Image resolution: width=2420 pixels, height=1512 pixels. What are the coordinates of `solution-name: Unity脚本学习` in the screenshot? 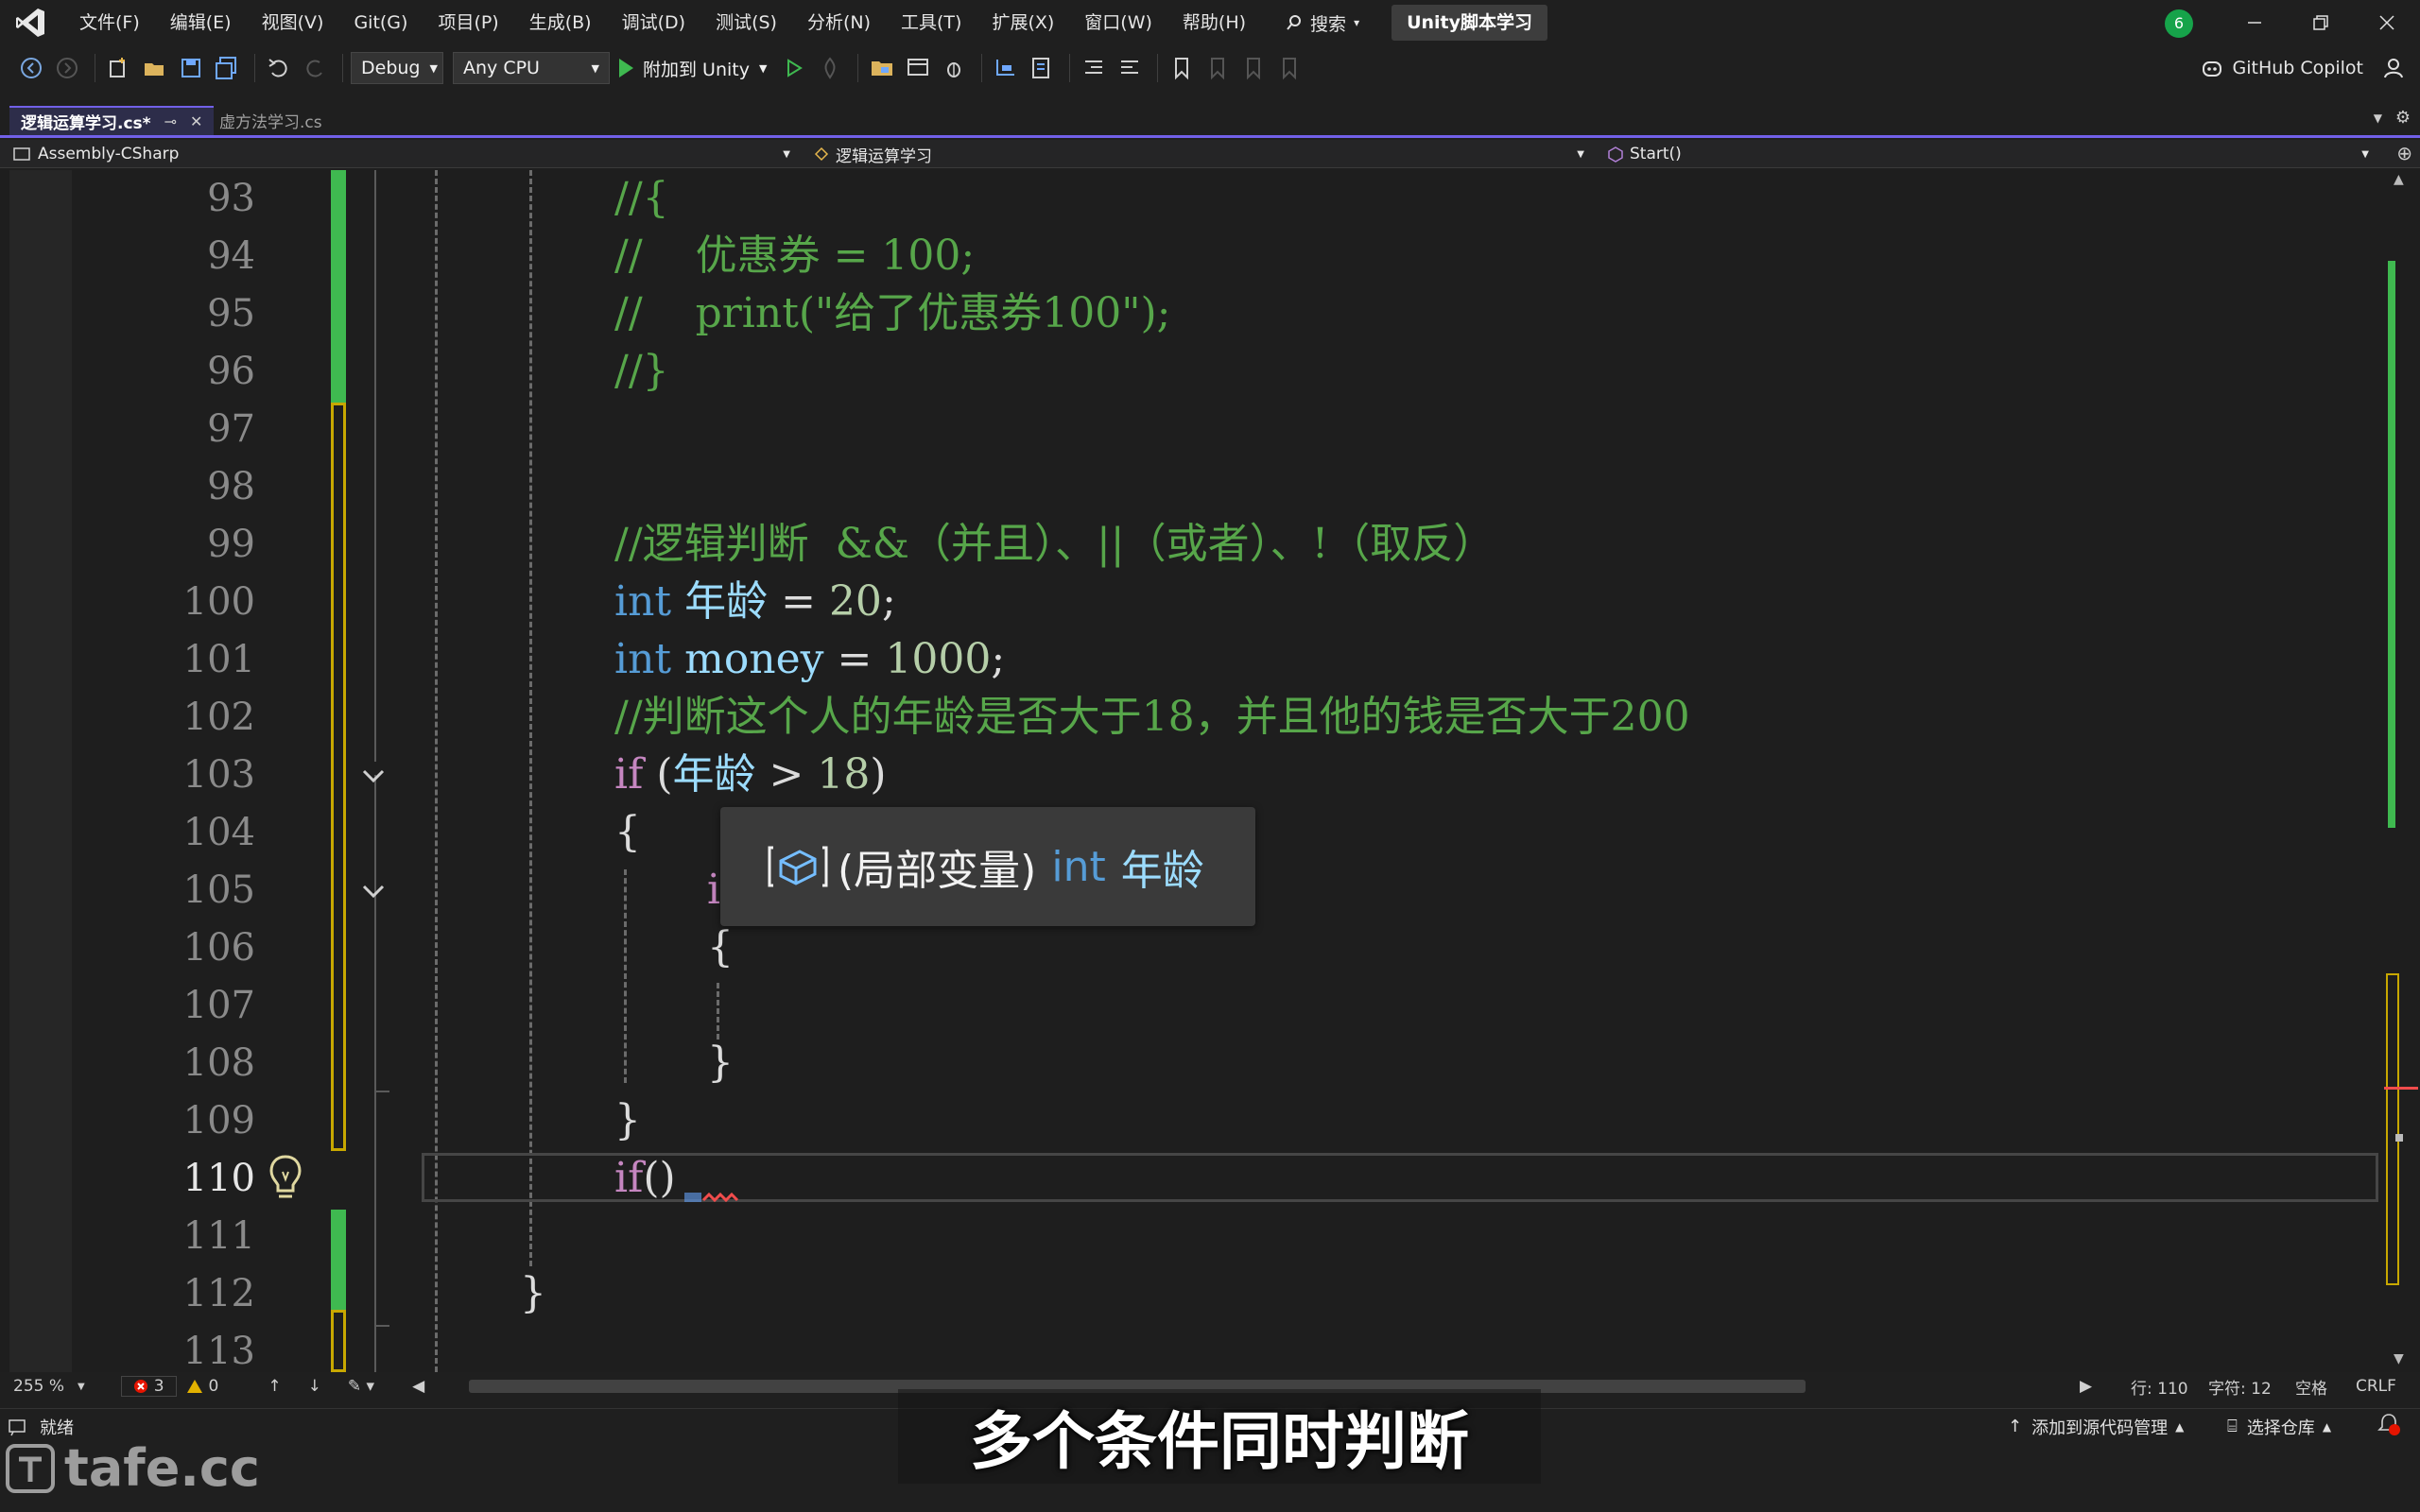 It's located at (1470, 23).